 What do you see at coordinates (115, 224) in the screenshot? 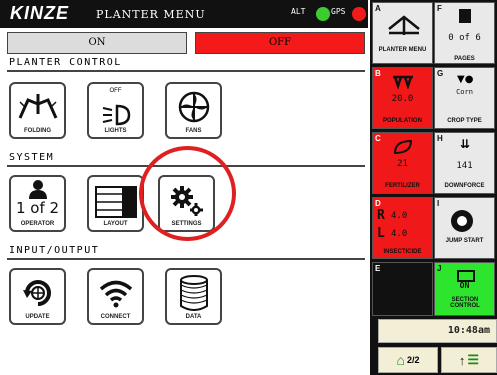
I see `layout-label: LAYOUT` at bounding box center [115, 224].